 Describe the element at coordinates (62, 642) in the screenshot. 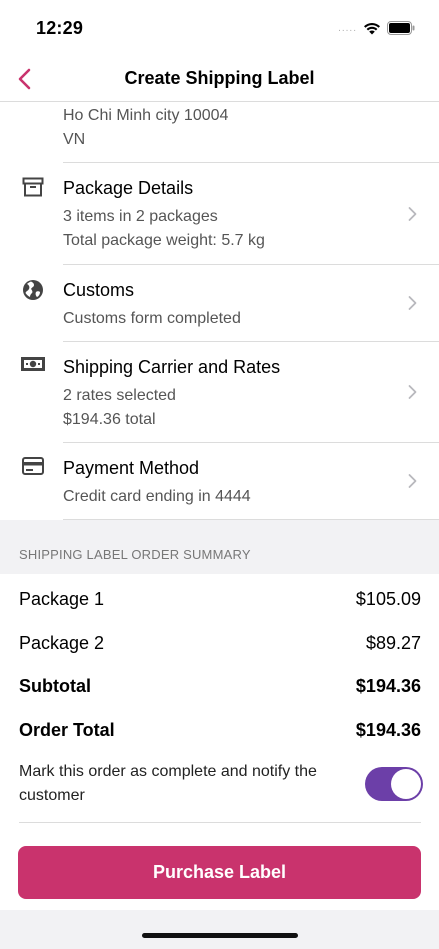

I see `summary-label: Package 2` at that location.